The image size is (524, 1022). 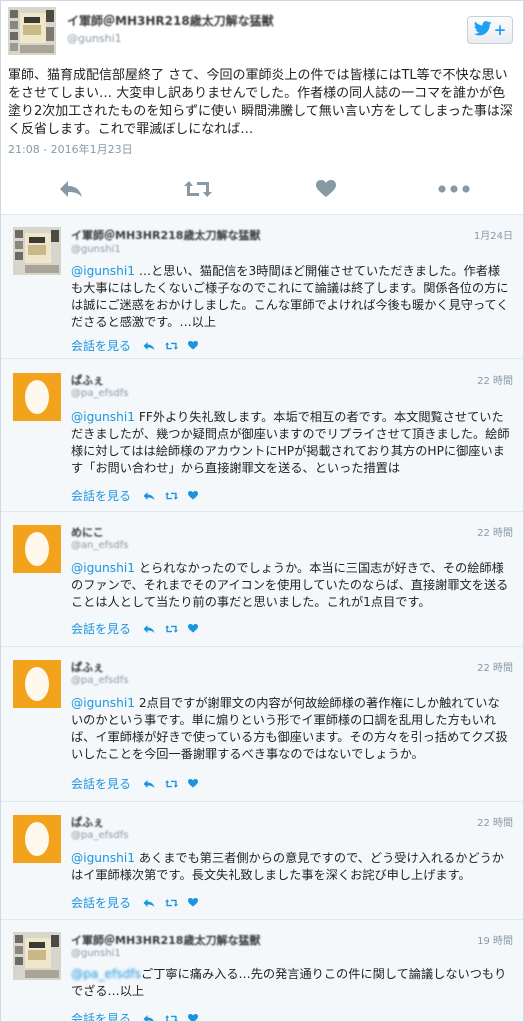 I want to click on reply-author-name: めにこ, so click(x=87, y=532).